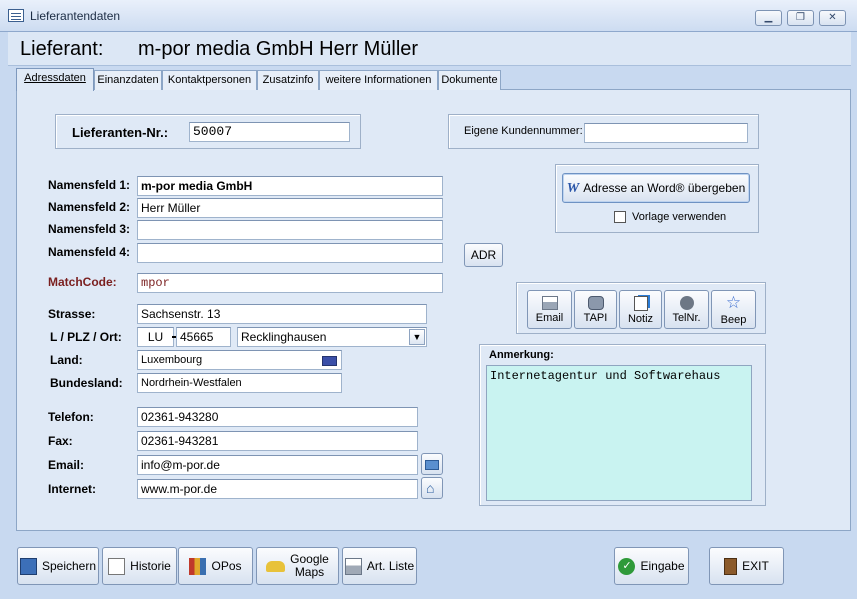 This screenshot has width=857, height=599. I want to click on car-icon, so click(276, 566).